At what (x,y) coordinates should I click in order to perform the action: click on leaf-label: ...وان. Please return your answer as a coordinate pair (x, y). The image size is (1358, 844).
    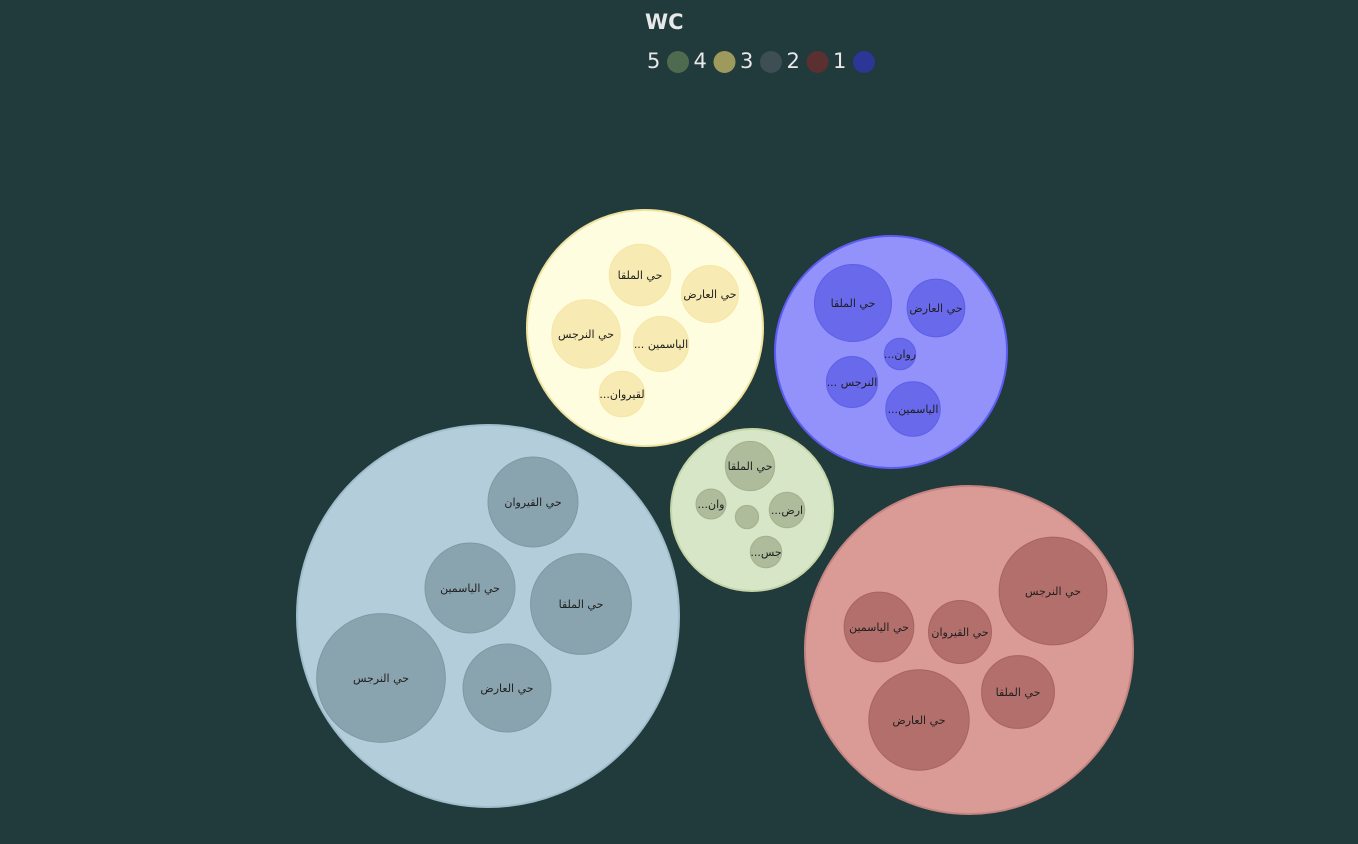
    Looking at the image, I should click on (711, 504).